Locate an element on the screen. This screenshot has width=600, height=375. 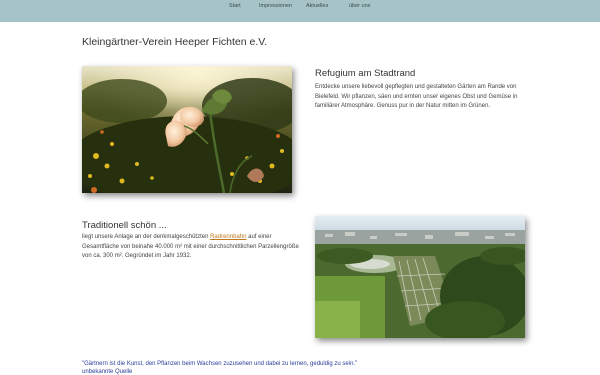
quote-source: unbekannte Quelle is located at coordinates (107, 372).